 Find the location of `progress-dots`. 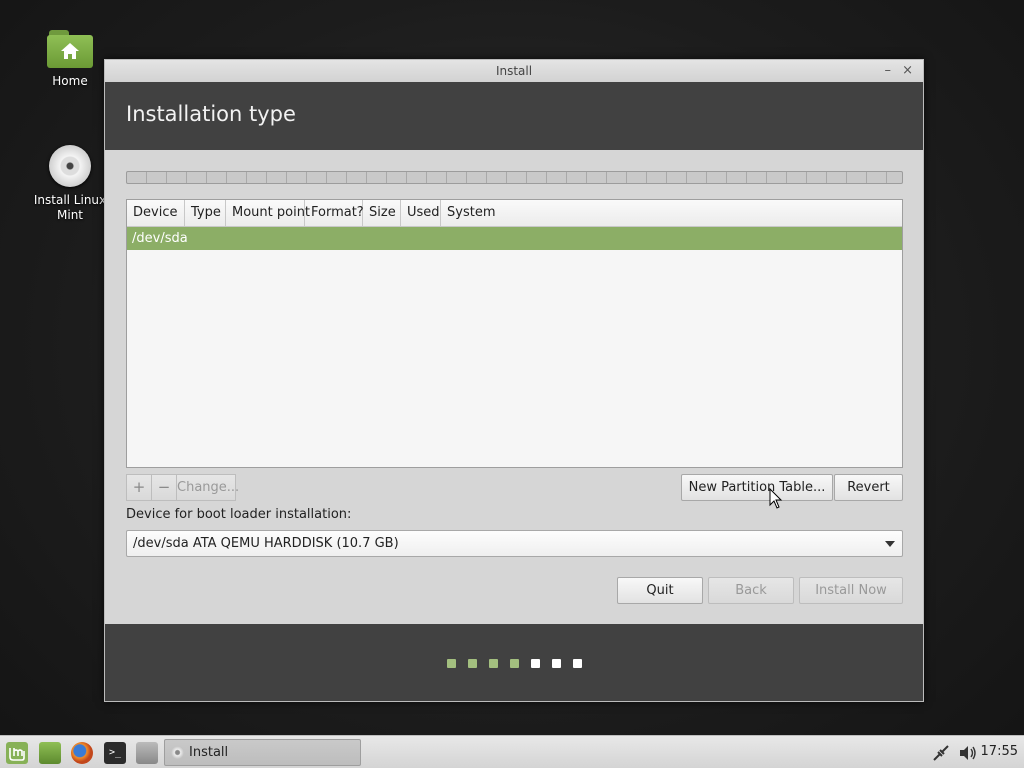

progress-dots is located at coordinates (514, 664).